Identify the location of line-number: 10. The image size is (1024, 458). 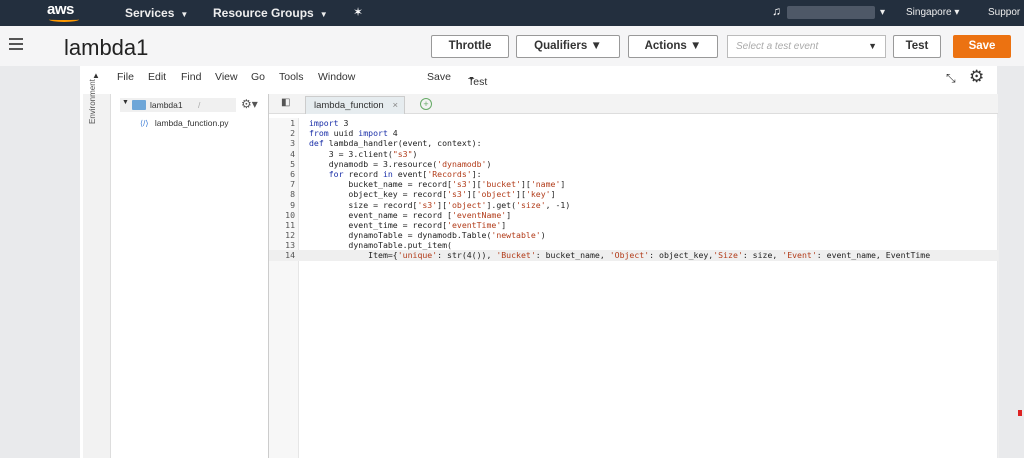
(290, 214).